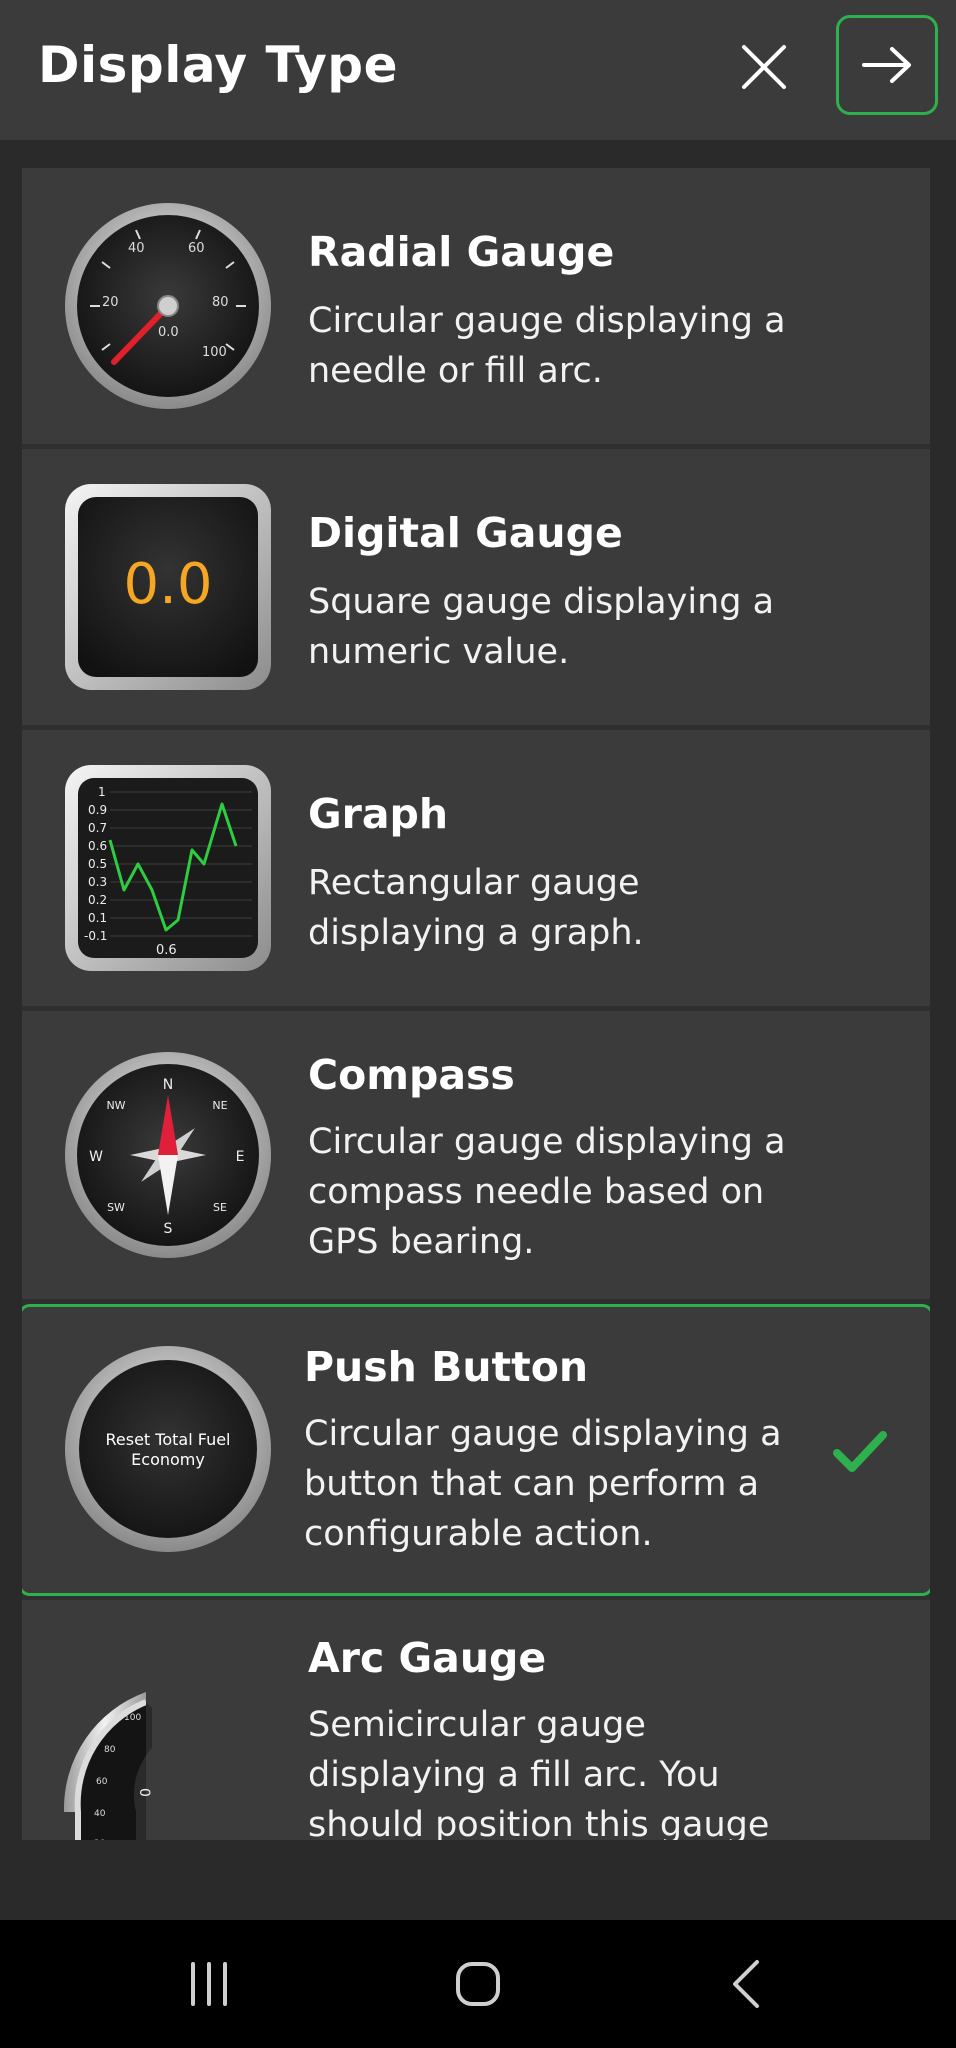 The width and height of the screenshot is (956, 2048). Describe the element at coordinates (136, 248) in the screenshot. I see `radial-tick-label: 40` at that location.